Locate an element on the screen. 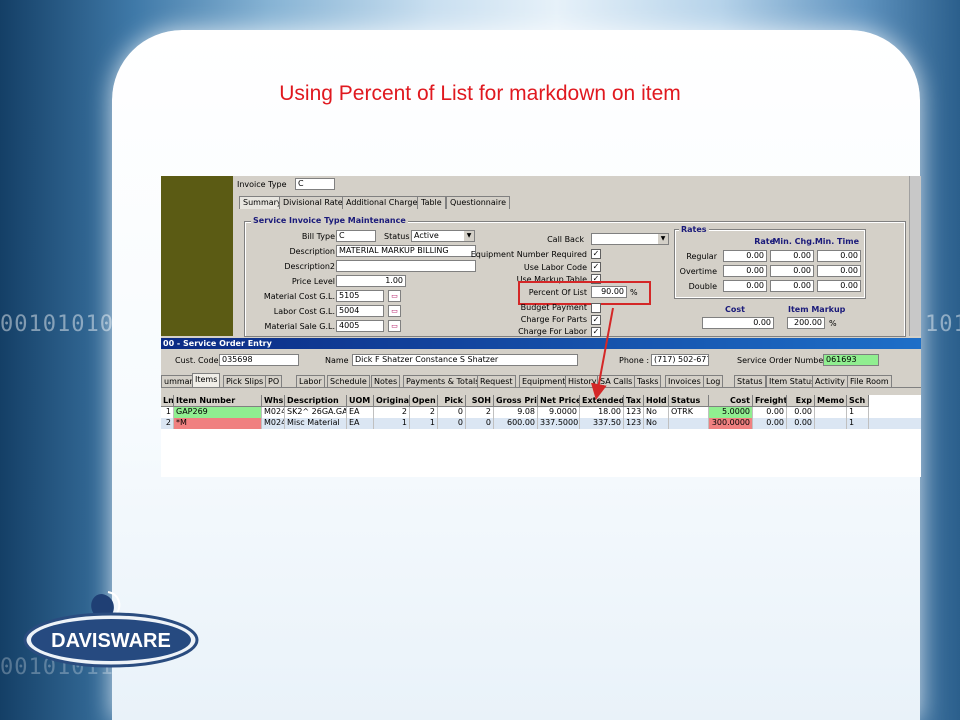 The image size is (960, 720). chevron-down-icon: ▼ is located at coordinates (469, 236).